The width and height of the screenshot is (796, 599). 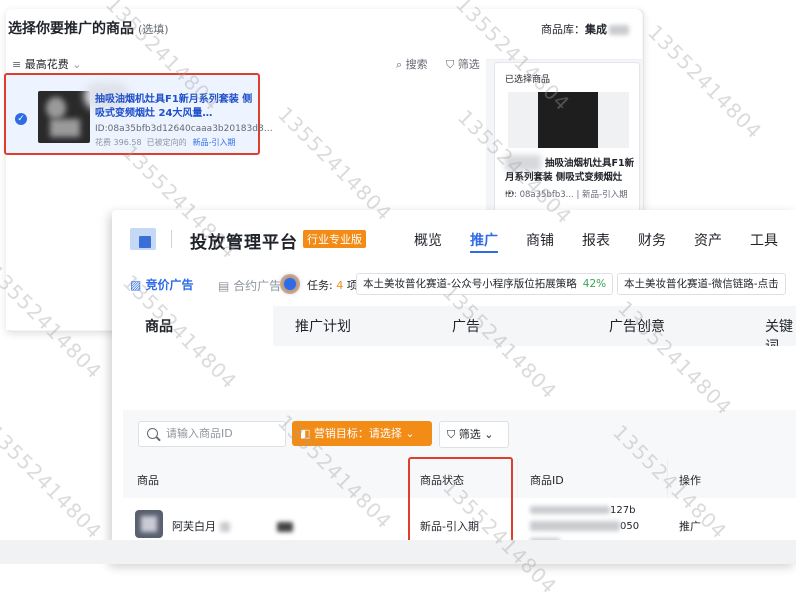 I want to click on check-icon: ✓, so click(x=21, y=119).